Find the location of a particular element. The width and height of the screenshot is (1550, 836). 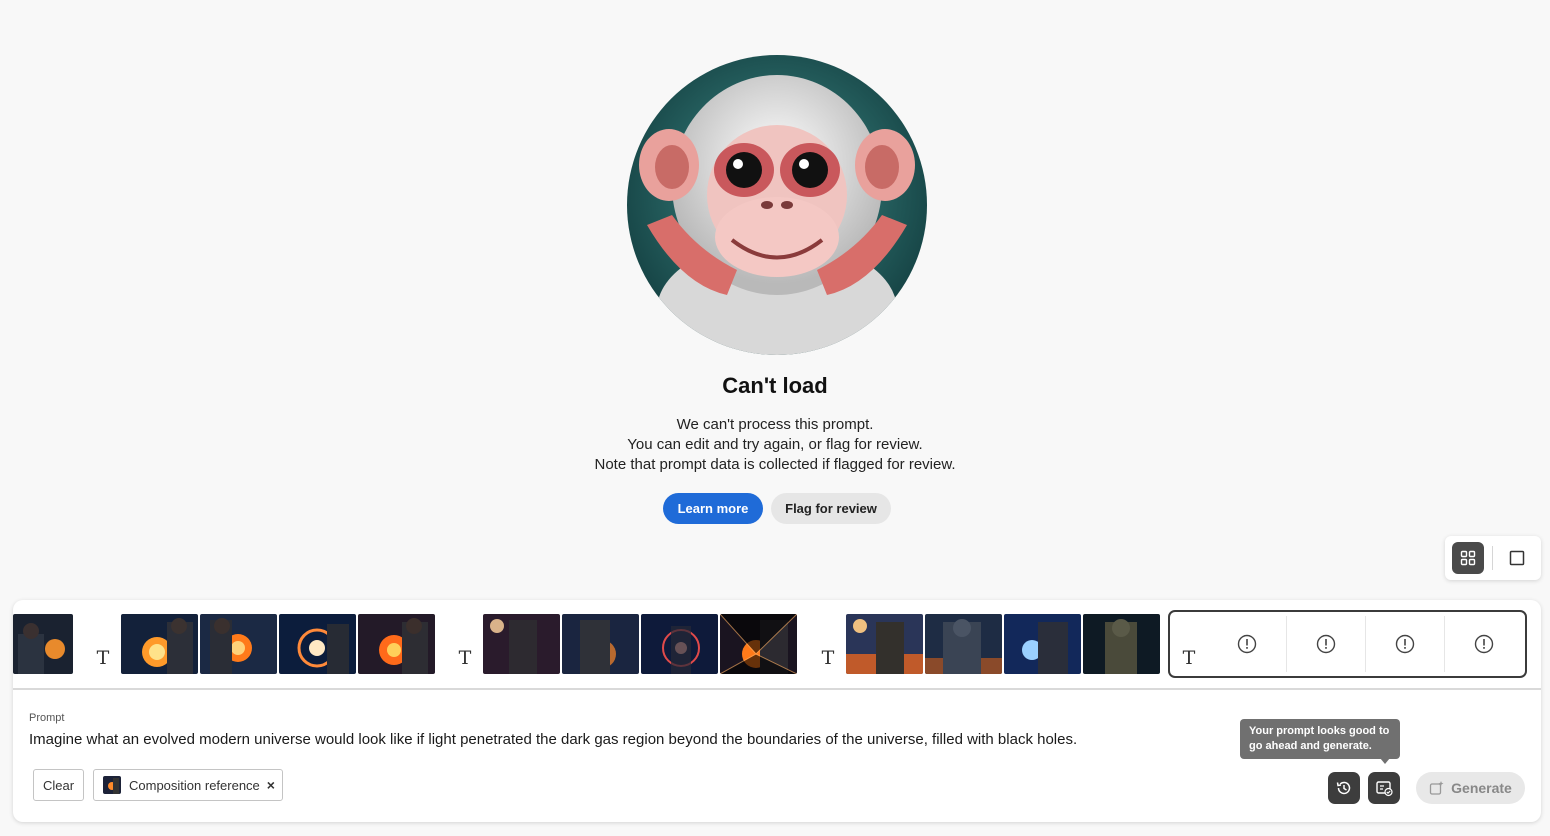

composition-reference-thumbnail is located at coordinates (112, 785).